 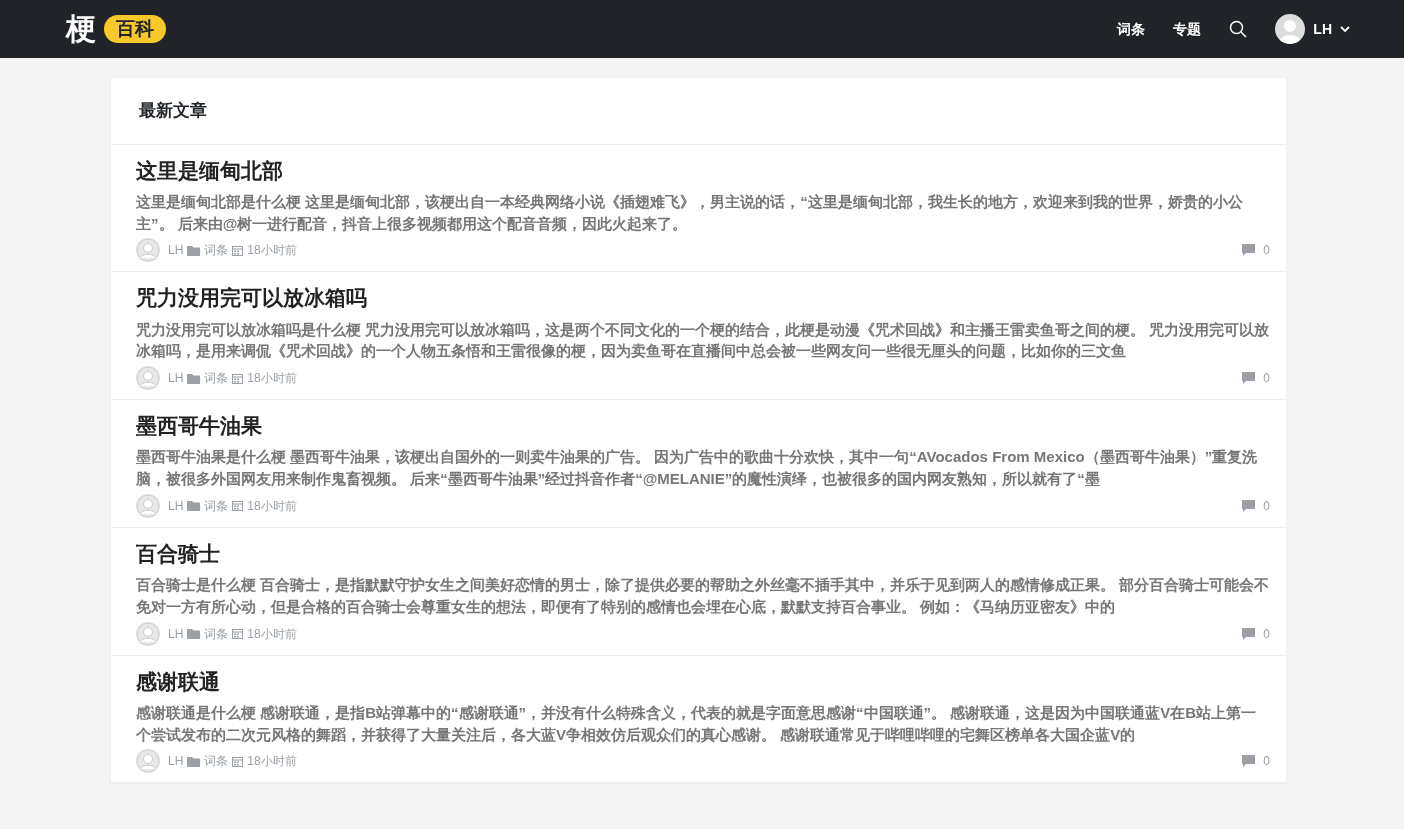 I want to click on article-title: 墨西哥牛油果, so click(x=703, y=426).